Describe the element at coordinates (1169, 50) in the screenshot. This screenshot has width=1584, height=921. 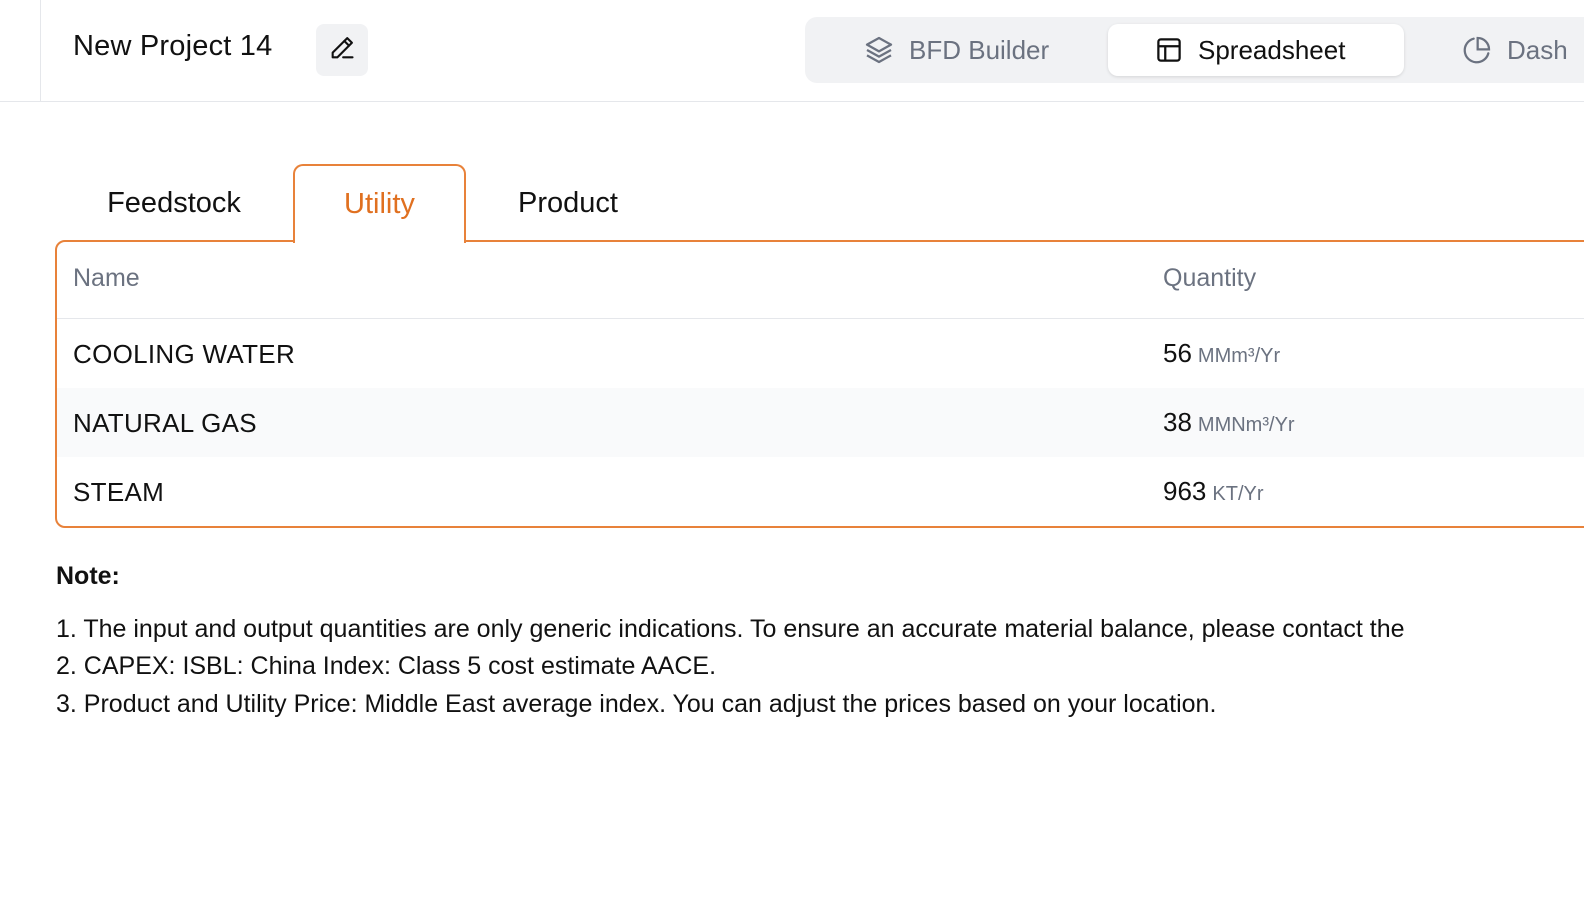
I see `table-icon` at that location.